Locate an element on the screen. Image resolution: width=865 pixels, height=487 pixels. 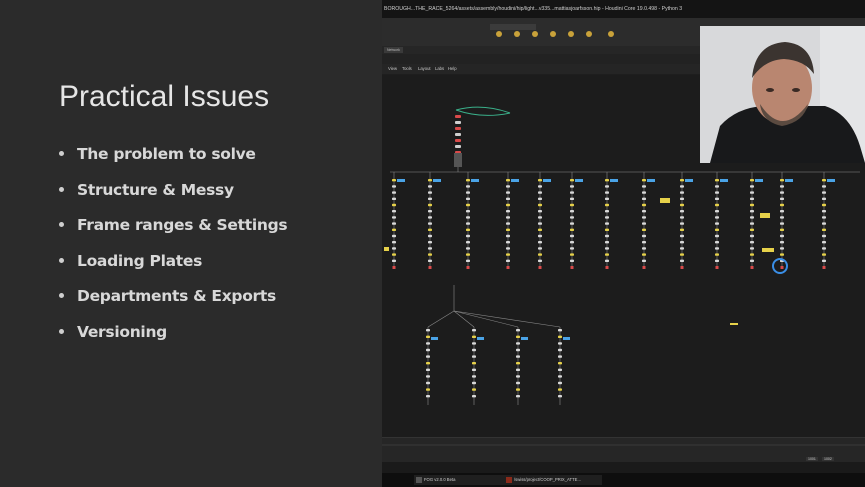
tab-network: Network is located at coordinates (393, 50).